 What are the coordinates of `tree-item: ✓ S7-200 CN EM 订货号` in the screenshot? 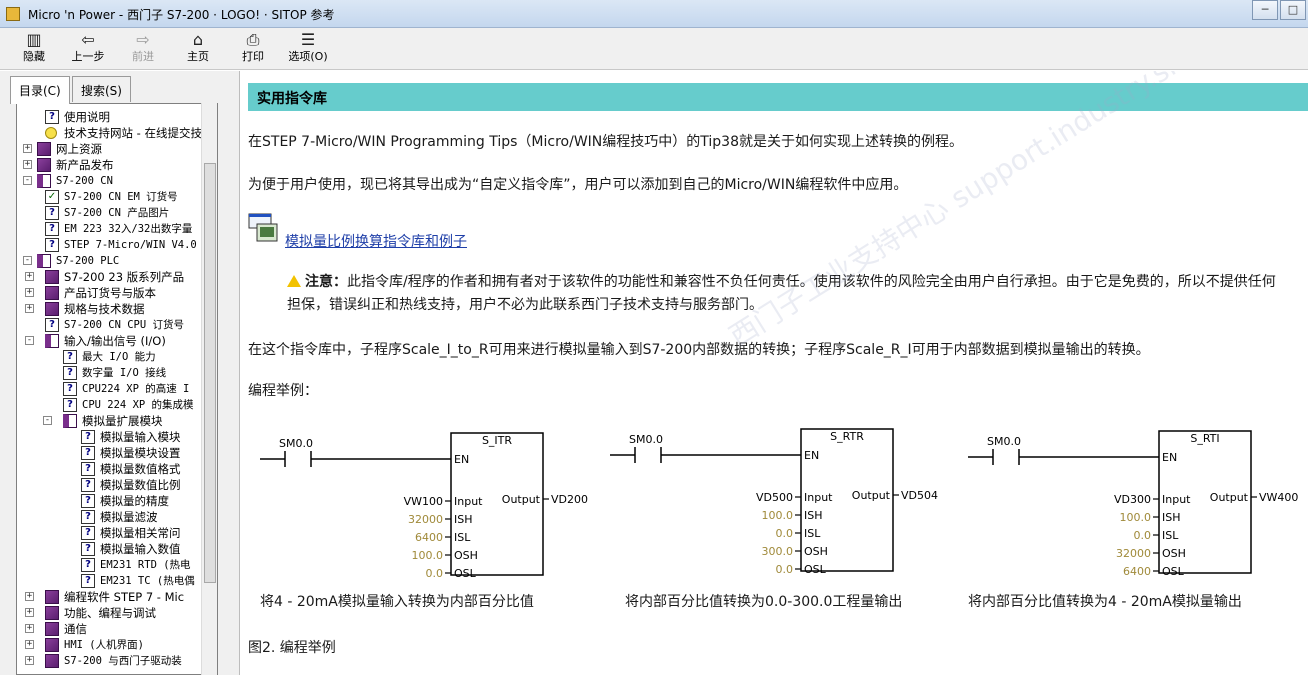 It's located at (117, 197).